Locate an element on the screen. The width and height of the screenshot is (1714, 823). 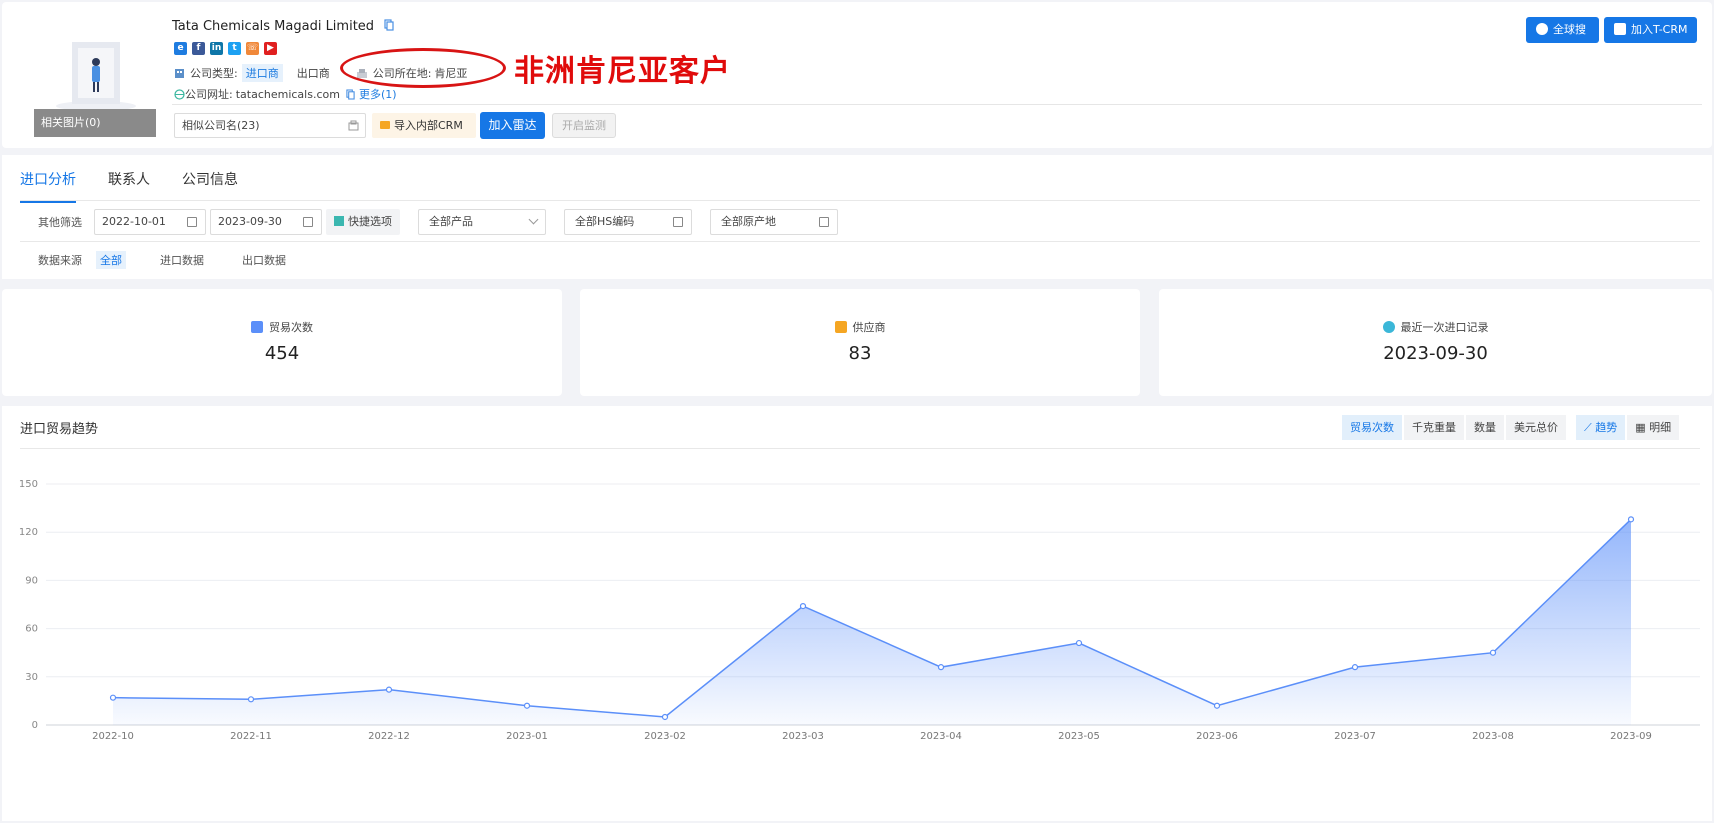
x-tick-label: 2022-12 is located at coordinates (389, 736).